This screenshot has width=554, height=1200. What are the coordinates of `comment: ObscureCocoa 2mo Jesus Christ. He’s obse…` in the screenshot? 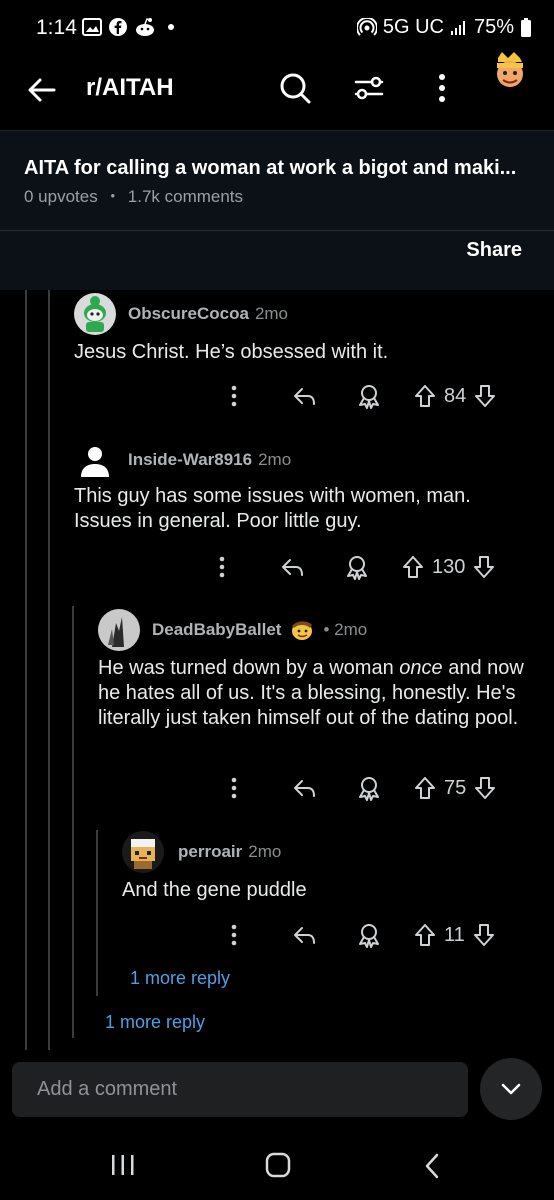 It's located at (304, 328).